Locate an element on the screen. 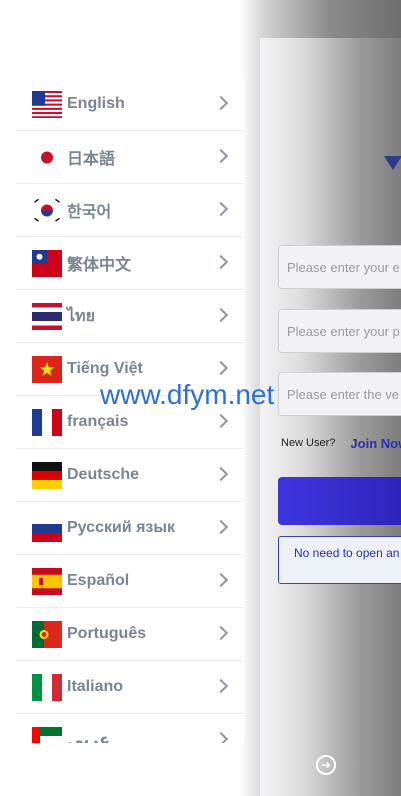  jp-flag-icon is located at coordinates (47, 157).